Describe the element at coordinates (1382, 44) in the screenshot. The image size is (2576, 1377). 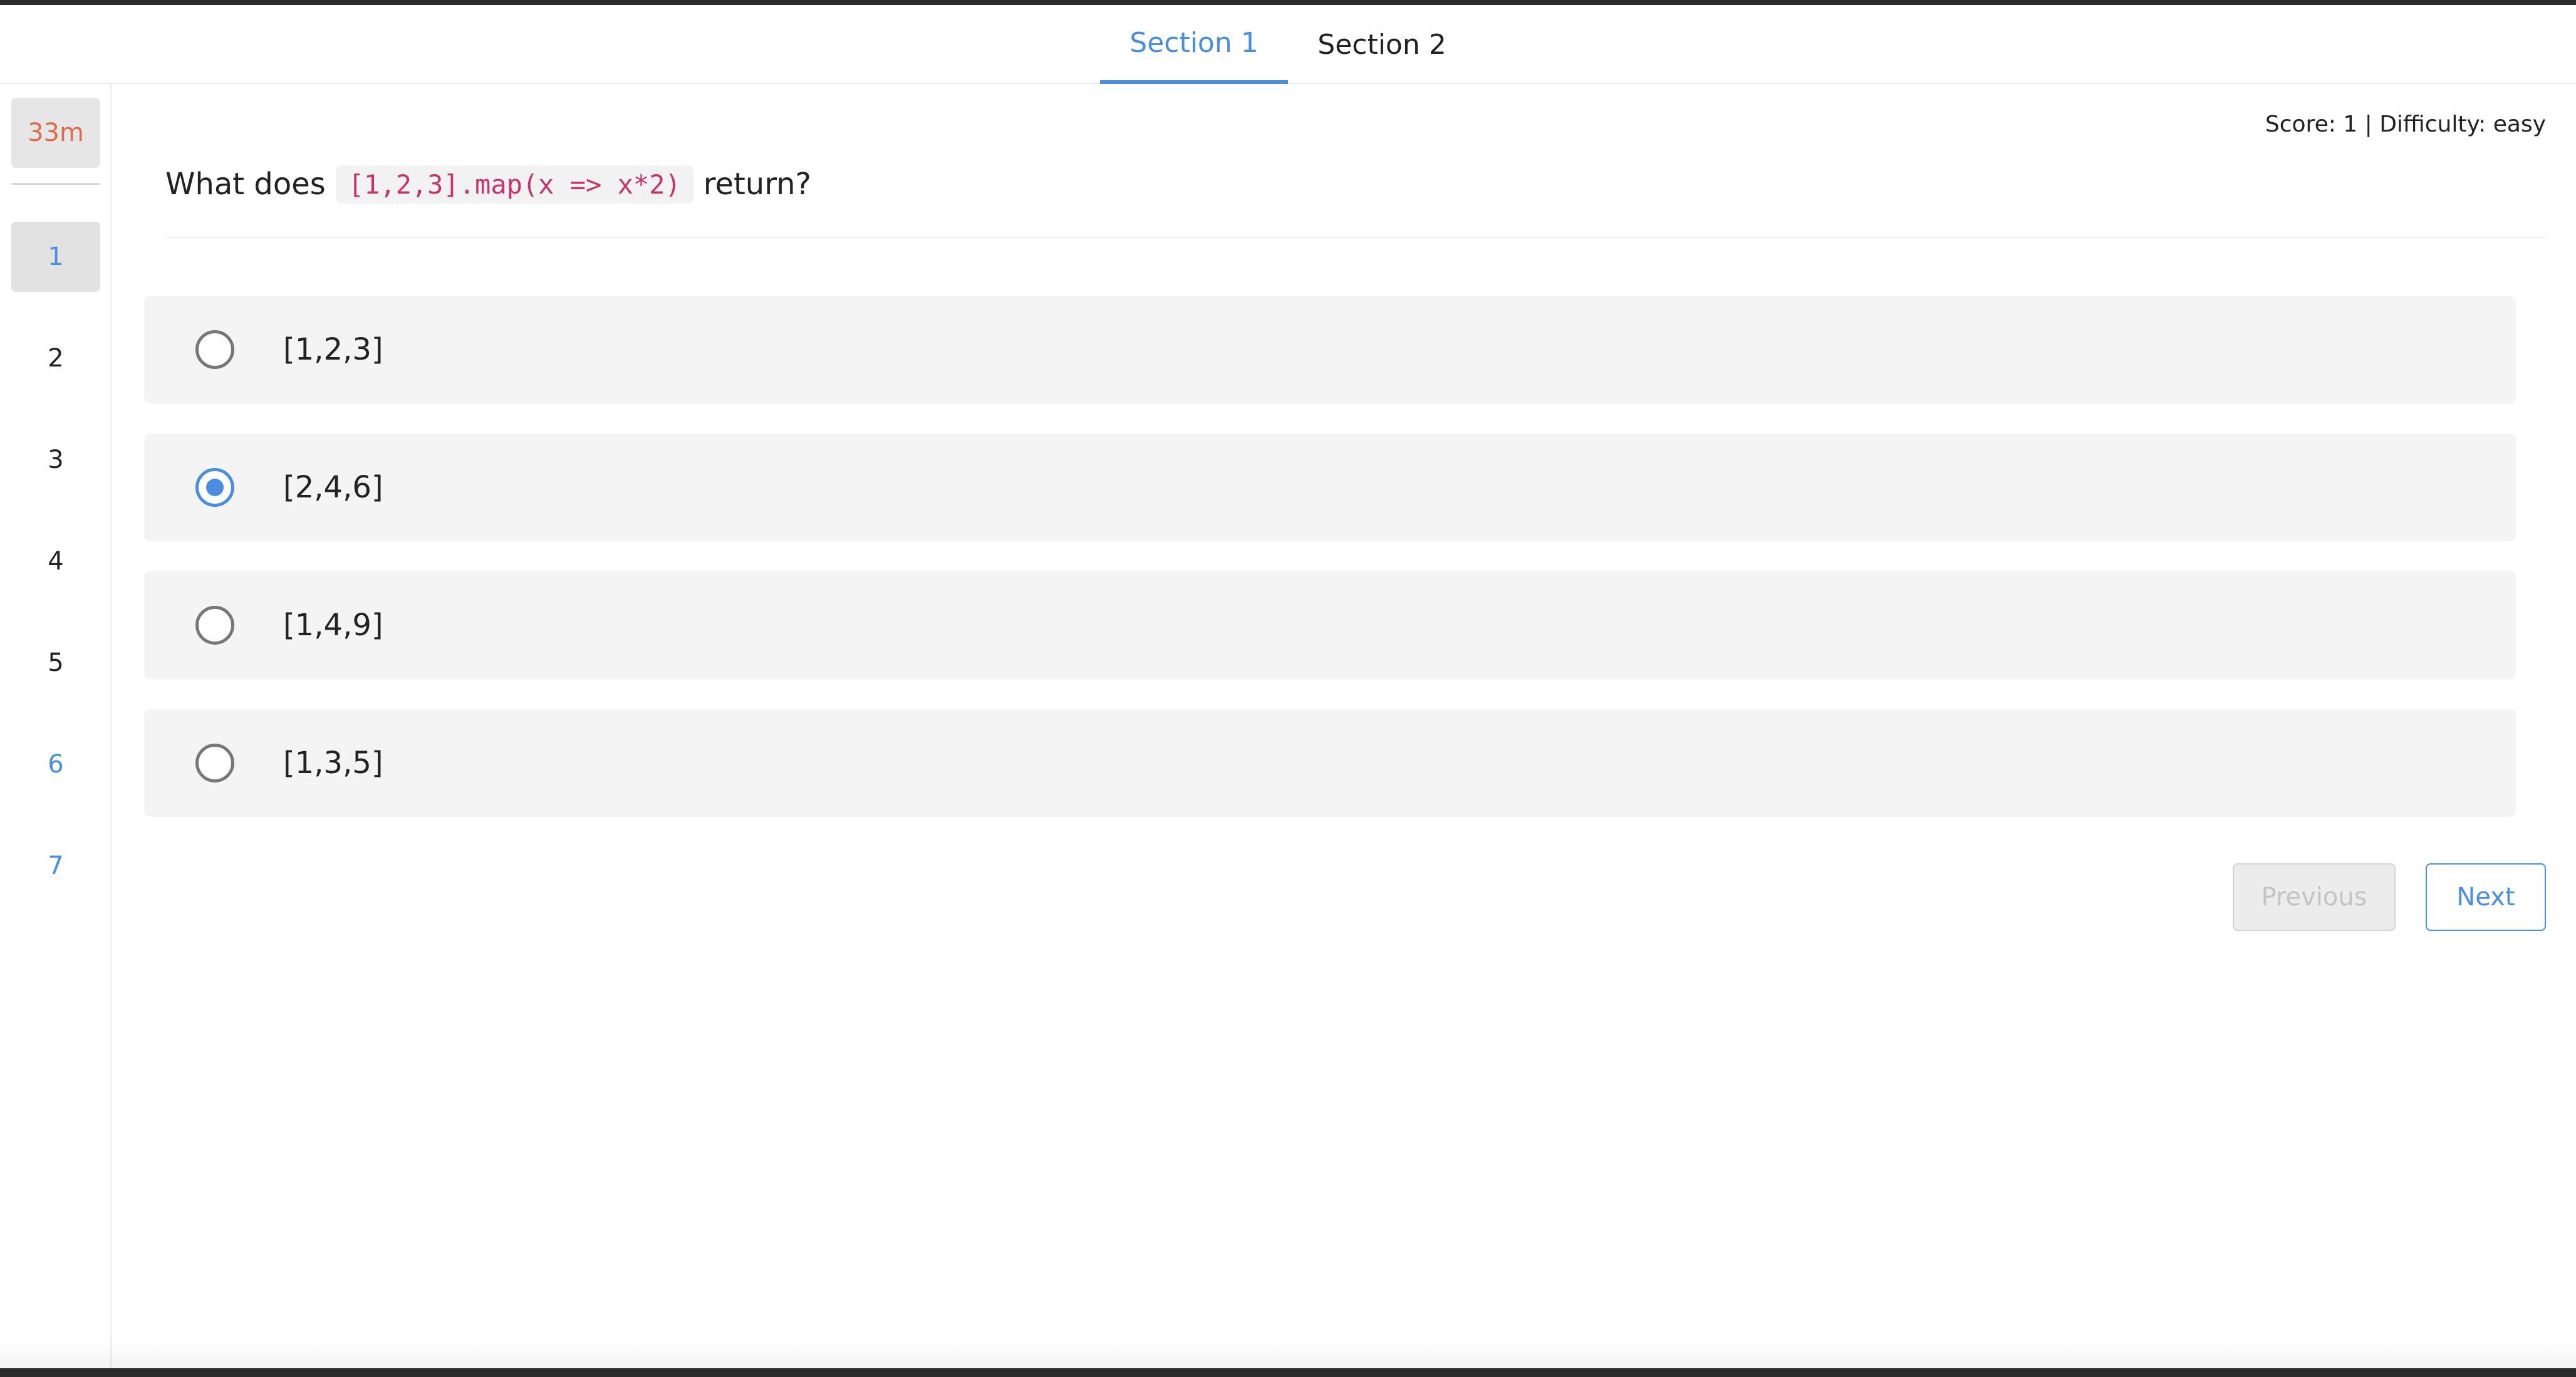
I see `tab-section-2: Section 2` at that location.